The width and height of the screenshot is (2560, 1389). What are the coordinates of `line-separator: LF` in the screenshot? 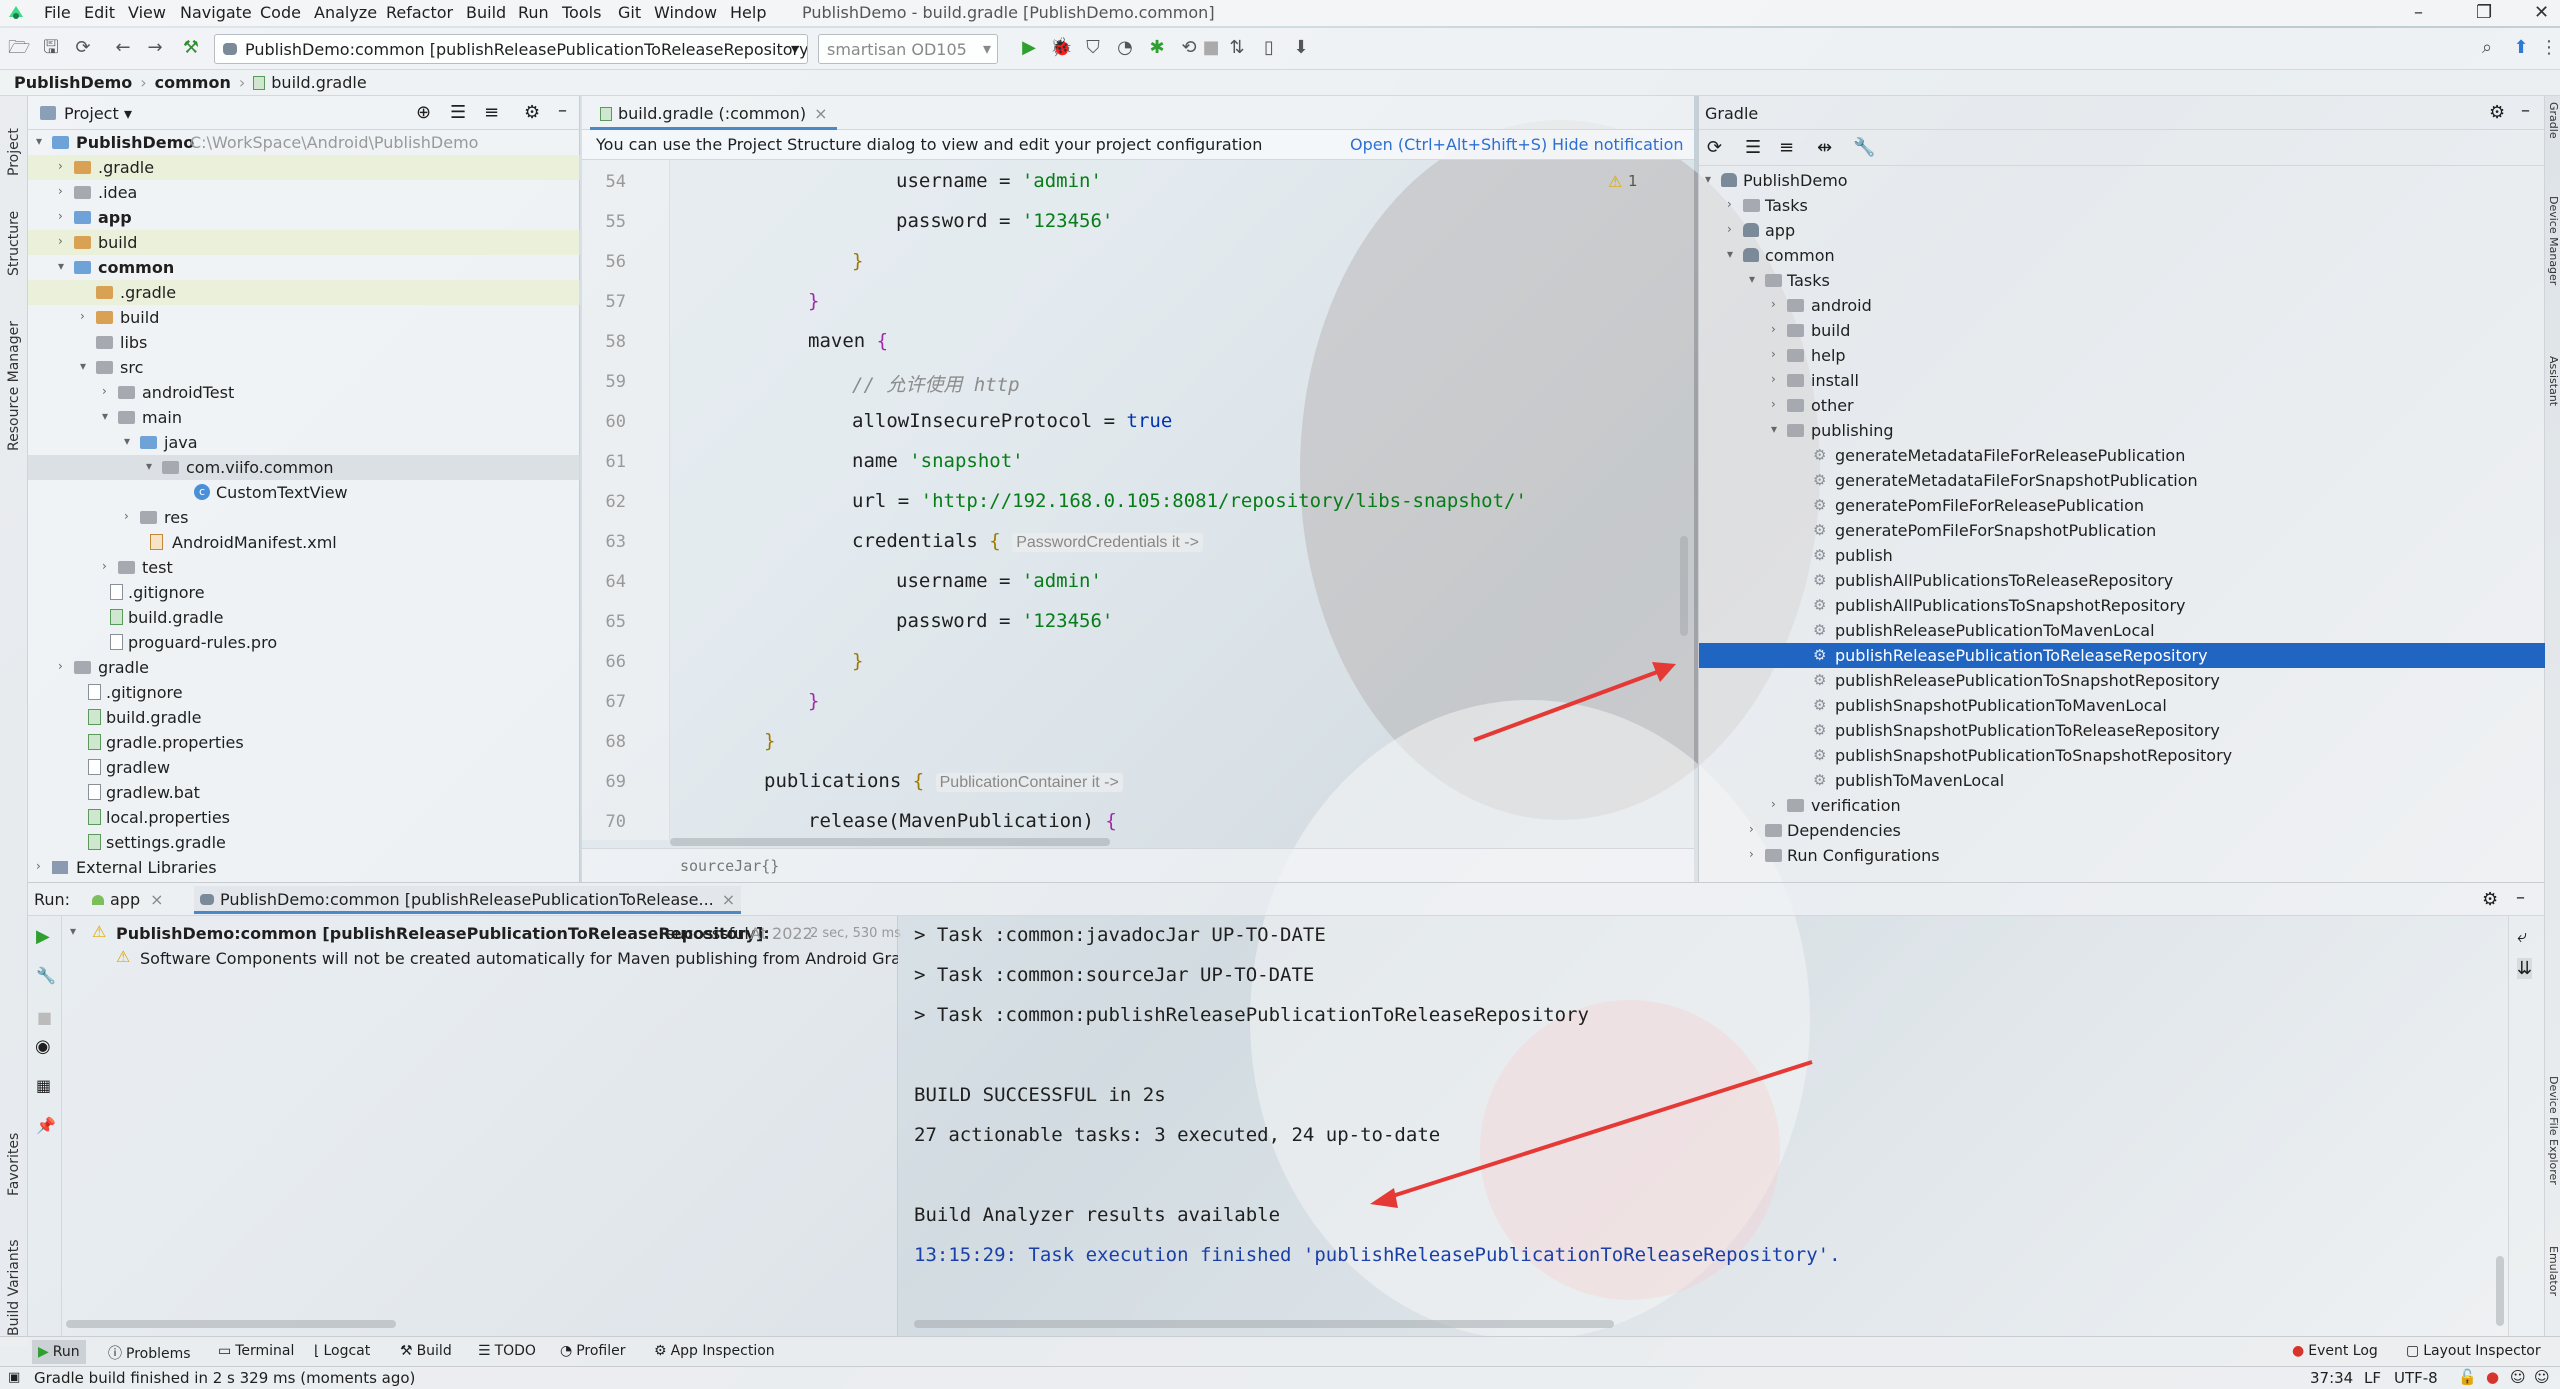 It's located at (2372, 1378).